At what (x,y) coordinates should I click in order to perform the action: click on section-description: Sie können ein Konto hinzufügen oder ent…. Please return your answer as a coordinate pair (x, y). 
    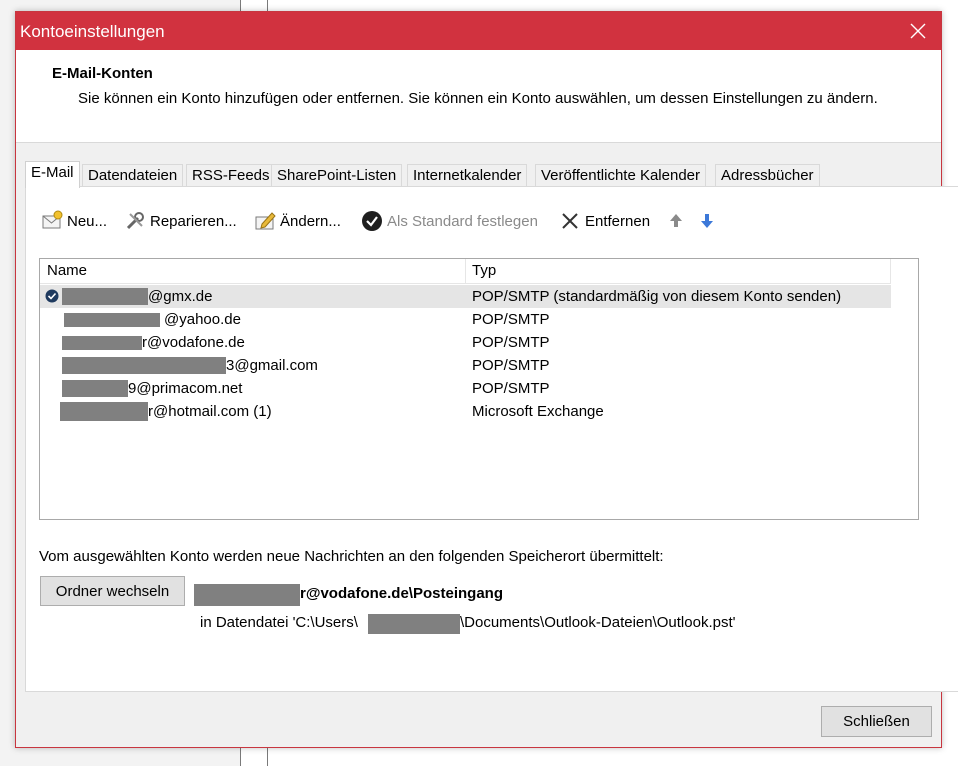
    Looking at the image, I should click on (478, 98).